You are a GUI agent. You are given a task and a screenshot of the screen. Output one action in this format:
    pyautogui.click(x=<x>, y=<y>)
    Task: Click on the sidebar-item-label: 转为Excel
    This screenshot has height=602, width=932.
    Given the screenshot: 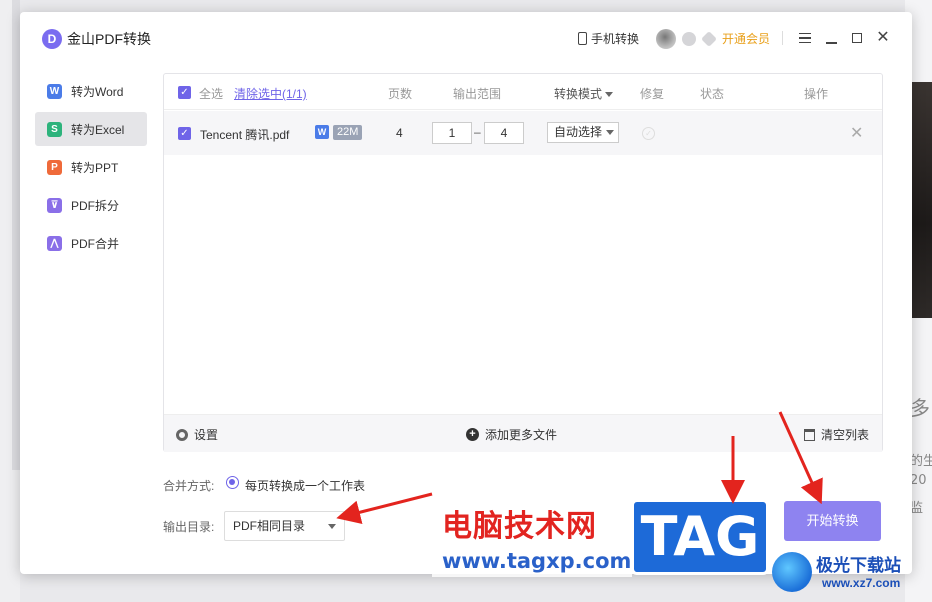 What is the action you would take?
    pyautogui.click(x=98, y=129)
    